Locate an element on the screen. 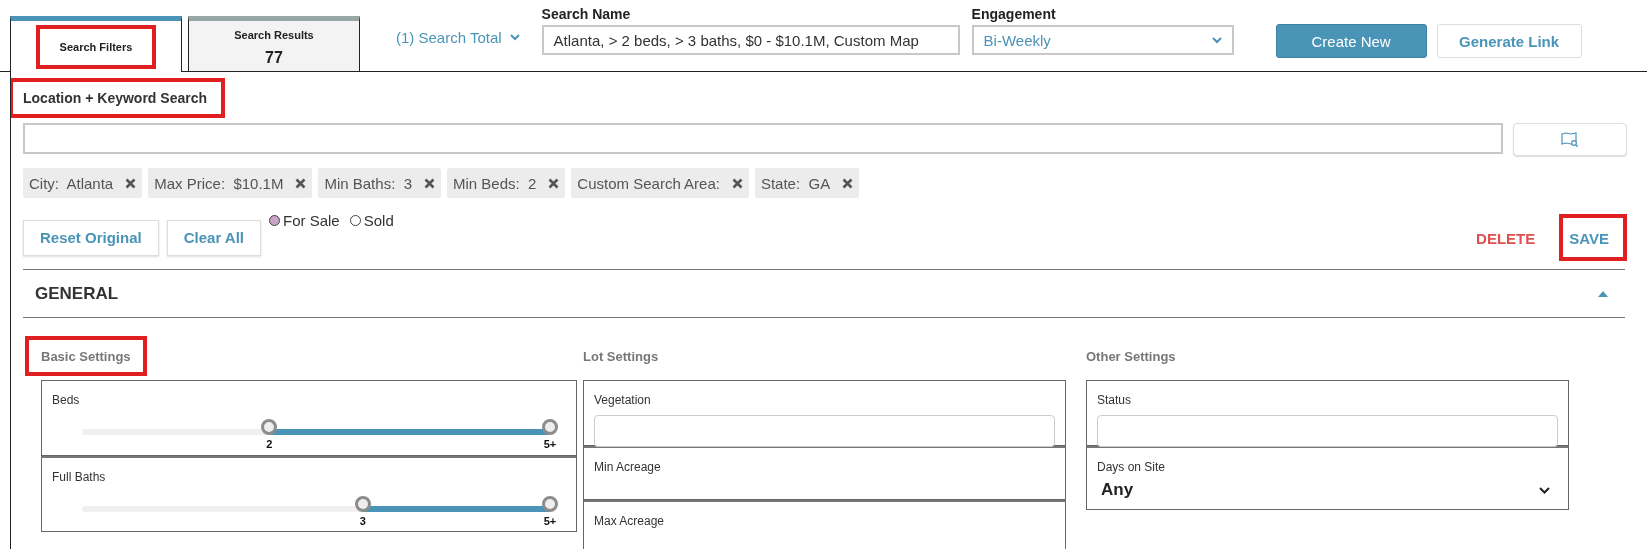 This screenshot has width=1647, height=549. chip-label: City: Atlanta is located at coordinates (71, 183).